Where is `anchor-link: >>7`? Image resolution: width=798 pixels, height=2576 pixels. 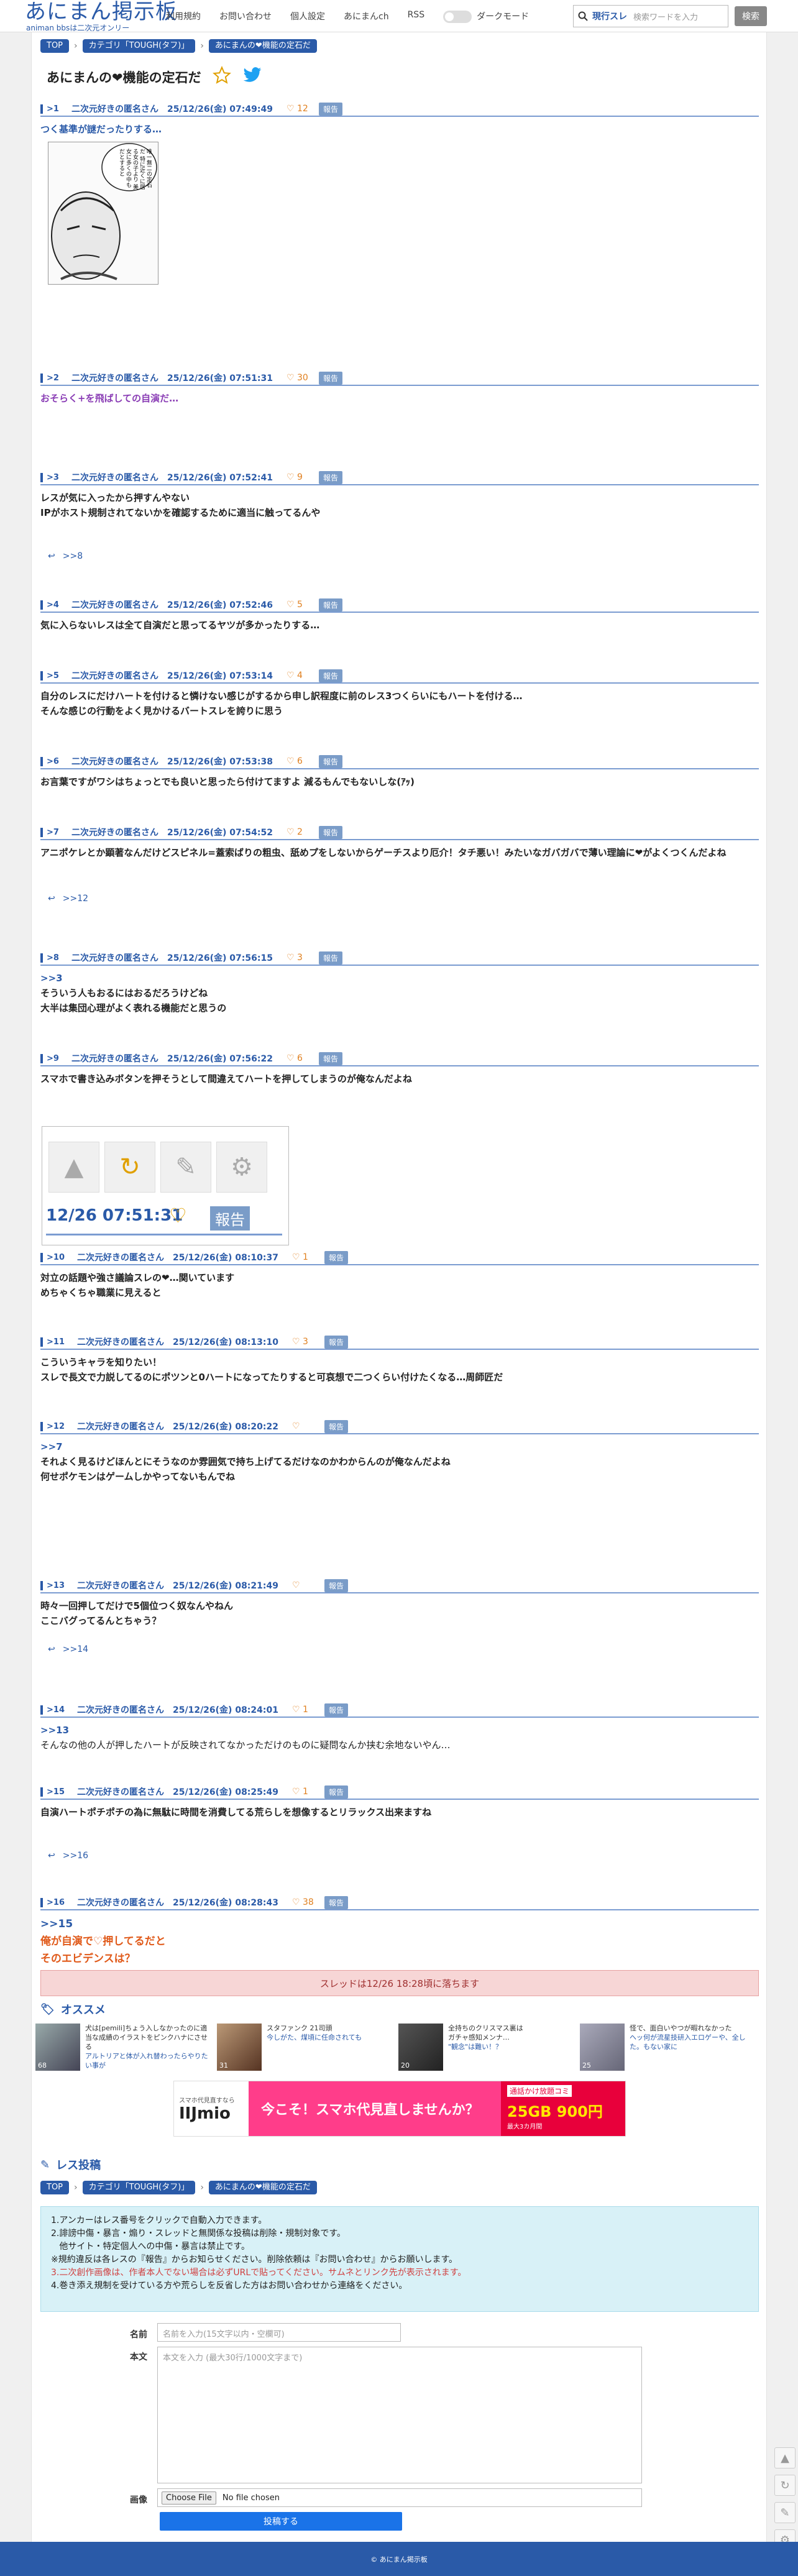
anchor-link: >>7 is located at coordinates (399, 1446).